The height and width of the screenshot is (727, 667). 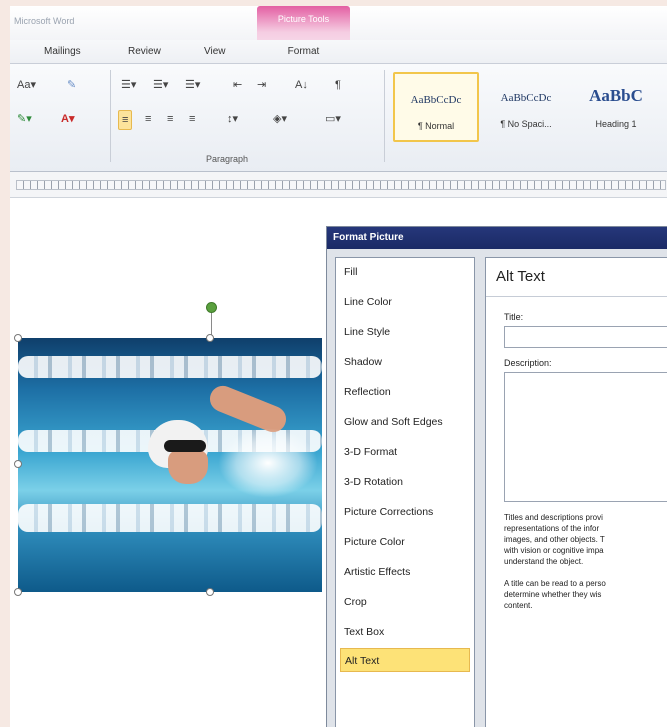 I want to click on style-heading-1: AaBbC Heading 1, so click(x=616, y=107).